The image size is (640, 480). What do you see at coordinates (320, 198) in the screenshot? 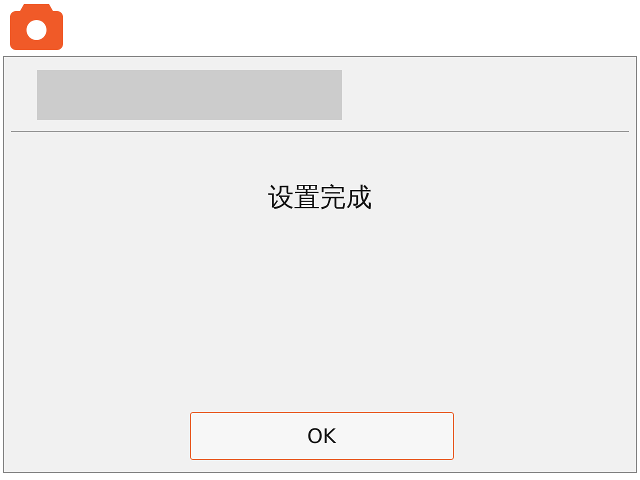
I see `message-text: 设置完成` at bounding box center [320, 198].